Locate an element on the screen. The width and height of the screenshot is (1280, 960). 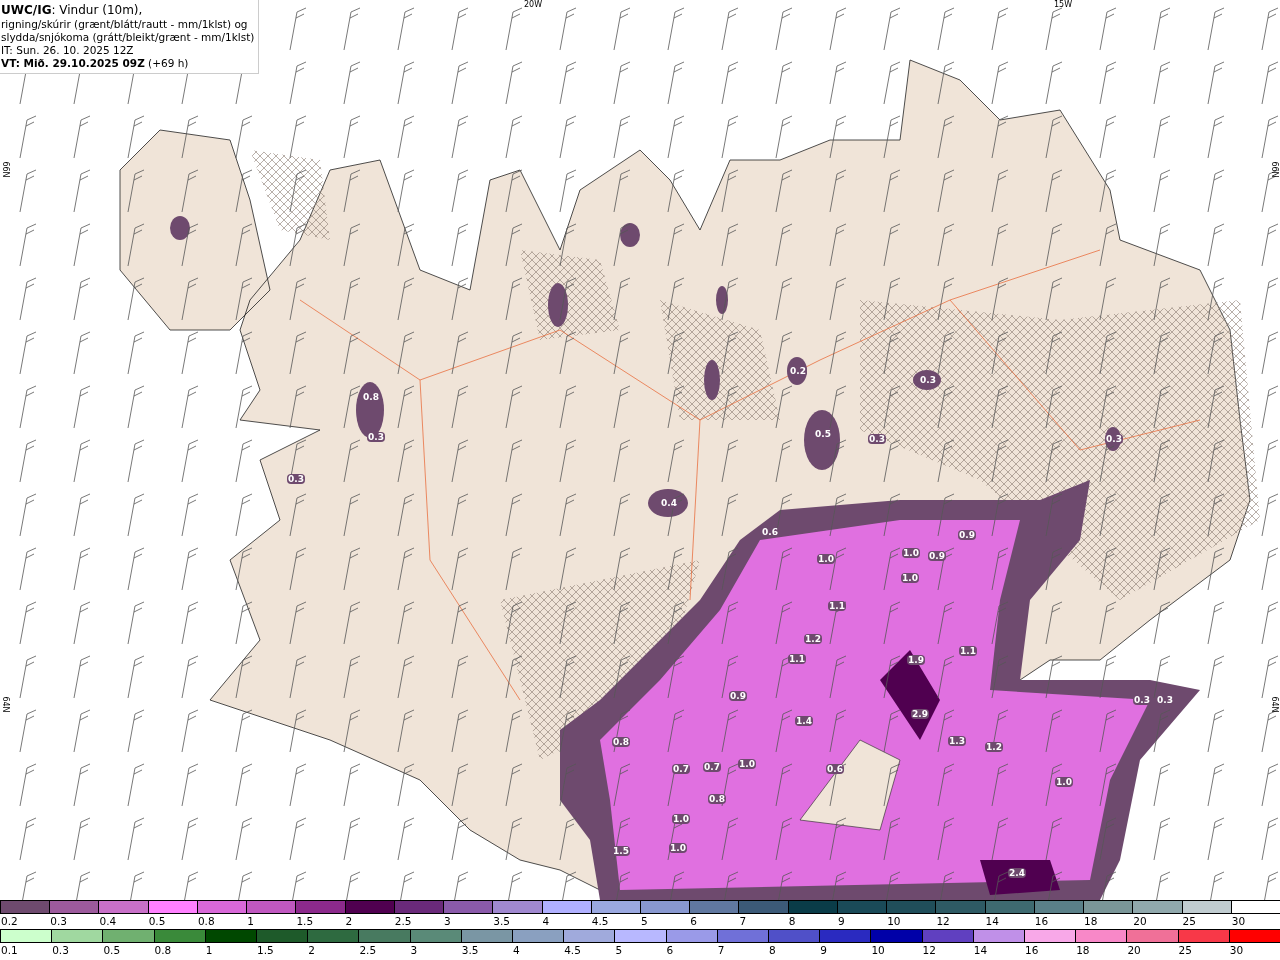
precipitation-value: 1.5 is located at coordinates (621, 851).